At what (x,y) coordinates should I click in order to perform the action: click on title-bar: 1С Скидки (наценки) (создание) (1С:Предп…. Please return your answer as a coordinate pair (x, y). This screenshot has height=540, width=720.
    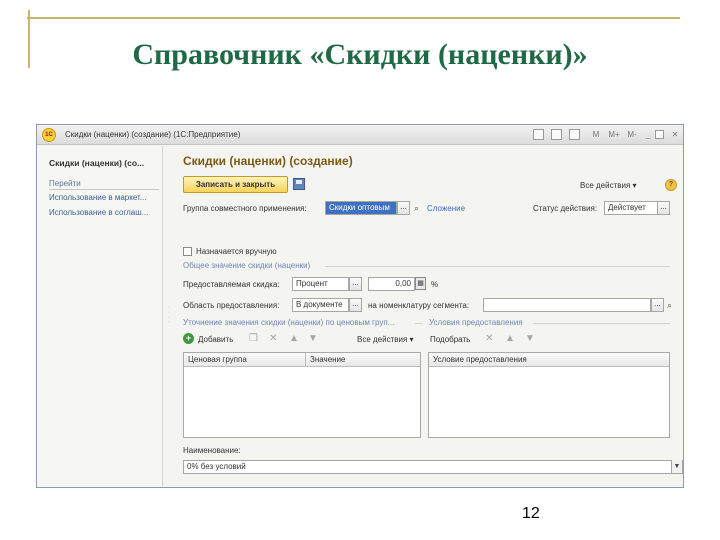
    Looking at the image, I should click on (360, 135).